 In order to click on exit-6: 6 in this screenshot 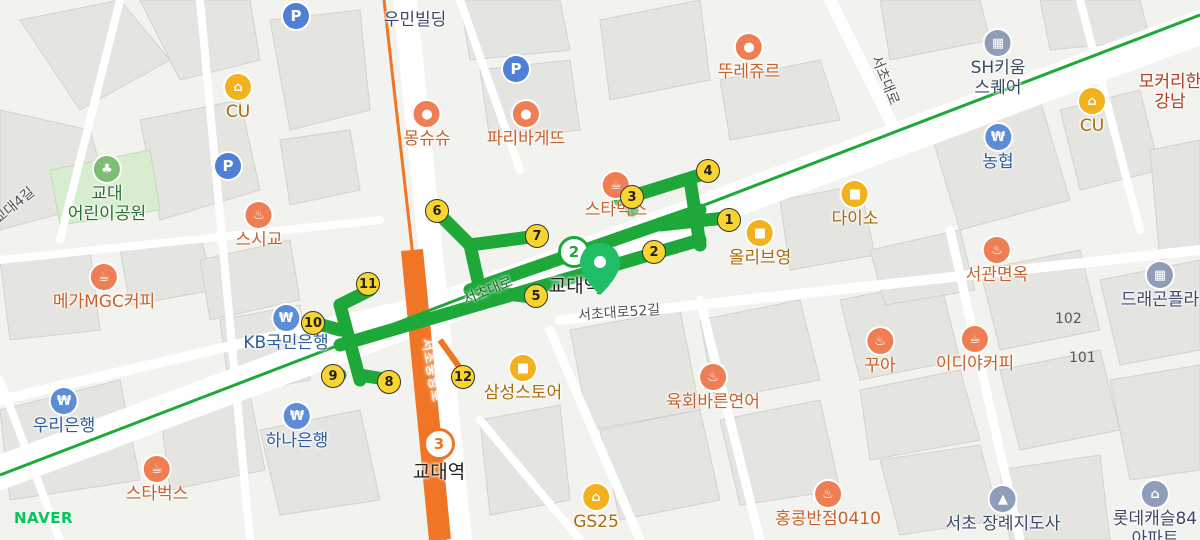, I will do `click(437, 211)`.